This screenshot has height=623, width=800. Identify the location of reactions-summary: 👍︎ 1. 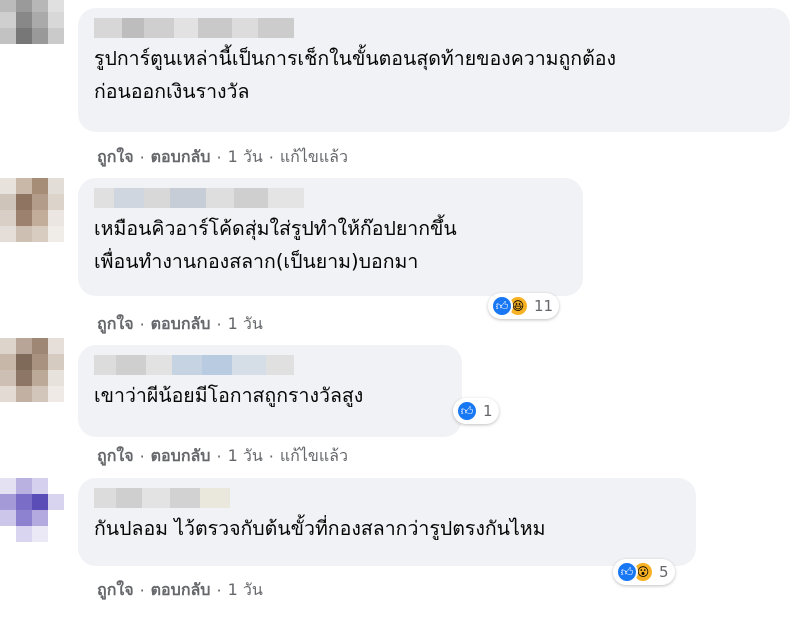
(476, 411).